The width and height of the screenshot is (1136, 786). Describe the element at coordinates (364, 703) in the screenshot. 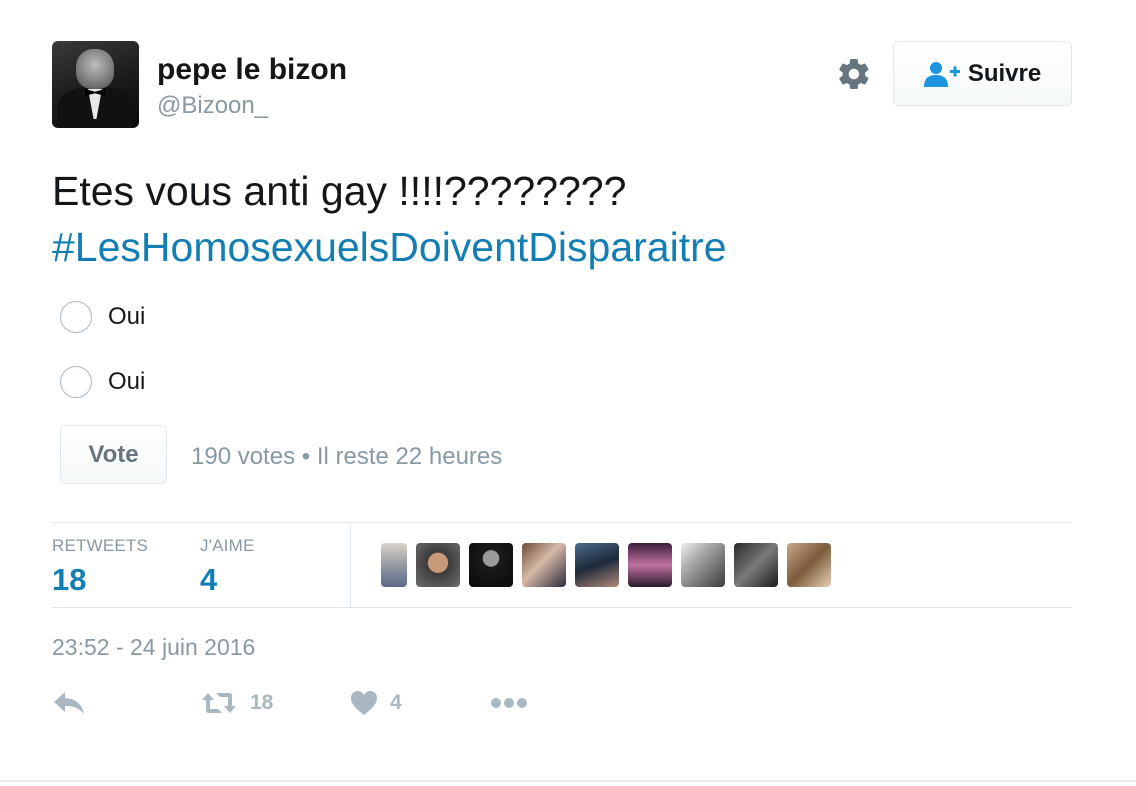

I see `heart-icon` at that location.